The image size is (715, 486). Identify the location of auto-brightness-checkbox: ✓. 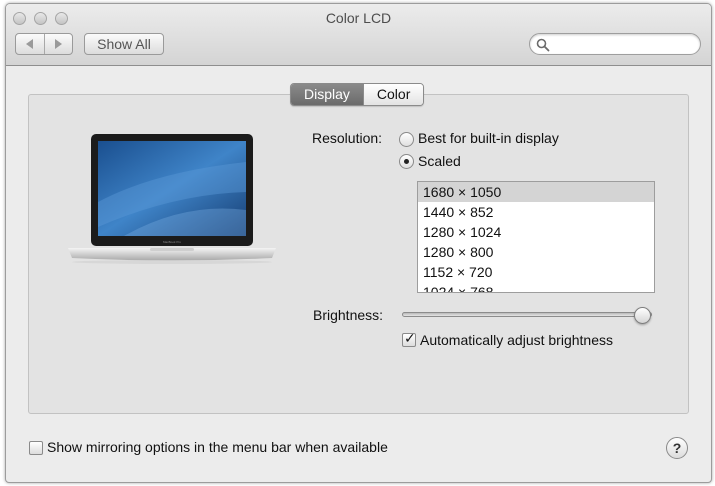
(409, 338).